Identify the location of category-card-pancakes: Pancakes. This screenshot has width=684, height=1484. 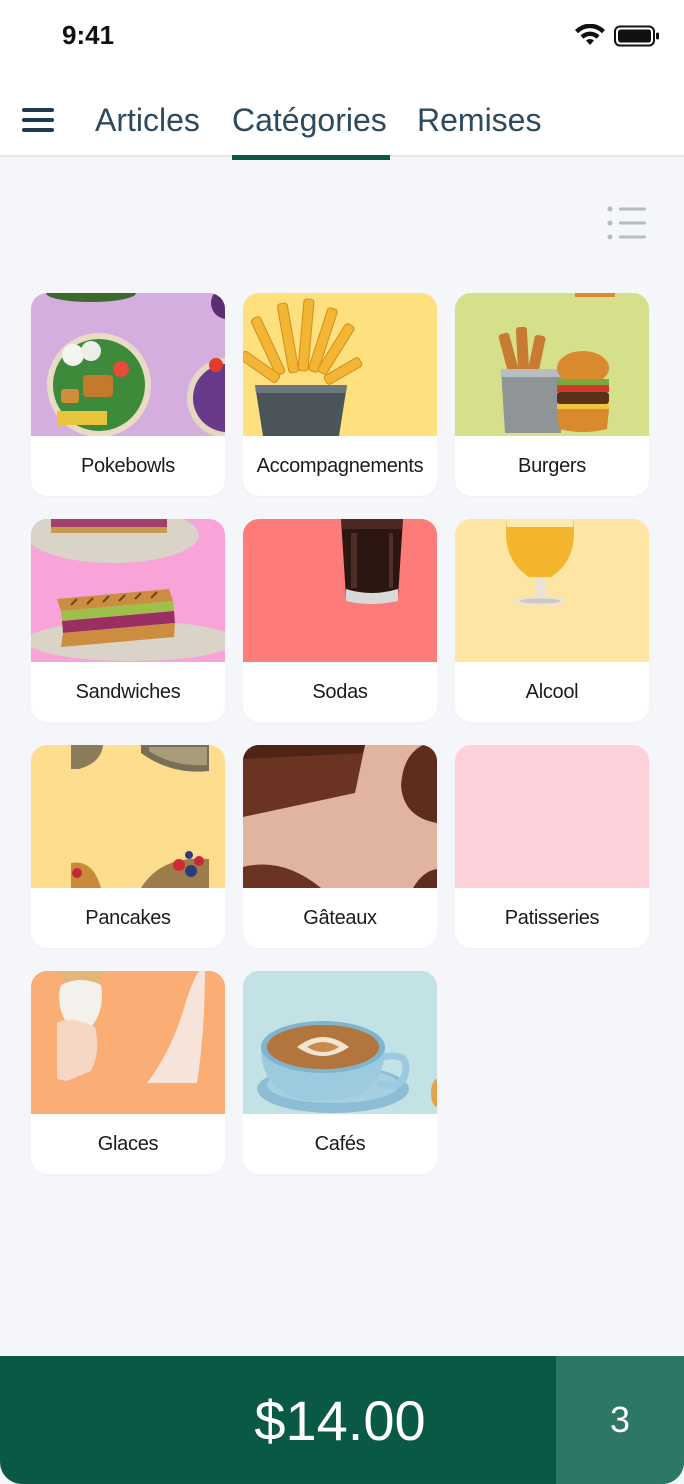
(128, 846).